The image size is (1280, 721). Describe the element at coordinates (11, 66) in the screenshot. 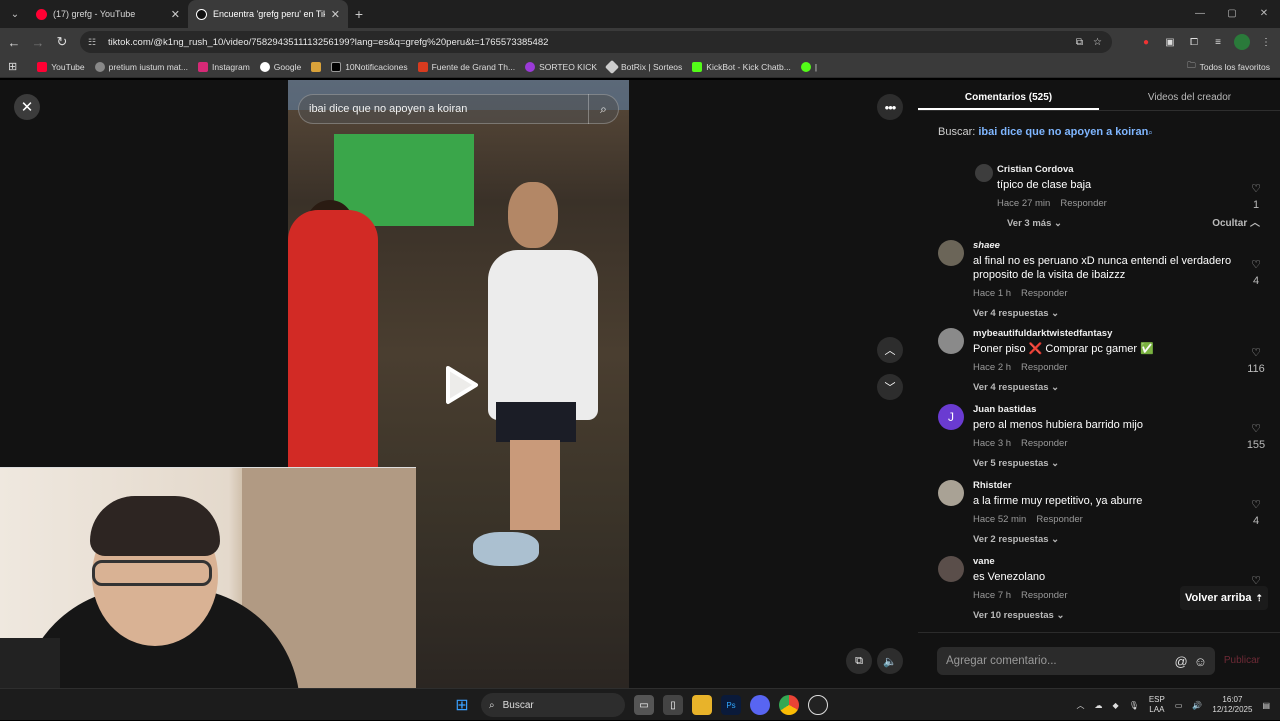

I see `apps-grid-icon: ⊞` at that location.